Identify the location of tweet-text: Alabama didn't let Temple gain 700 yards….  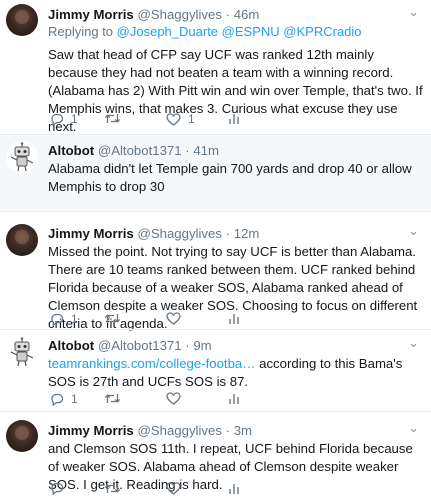
(230, 177).